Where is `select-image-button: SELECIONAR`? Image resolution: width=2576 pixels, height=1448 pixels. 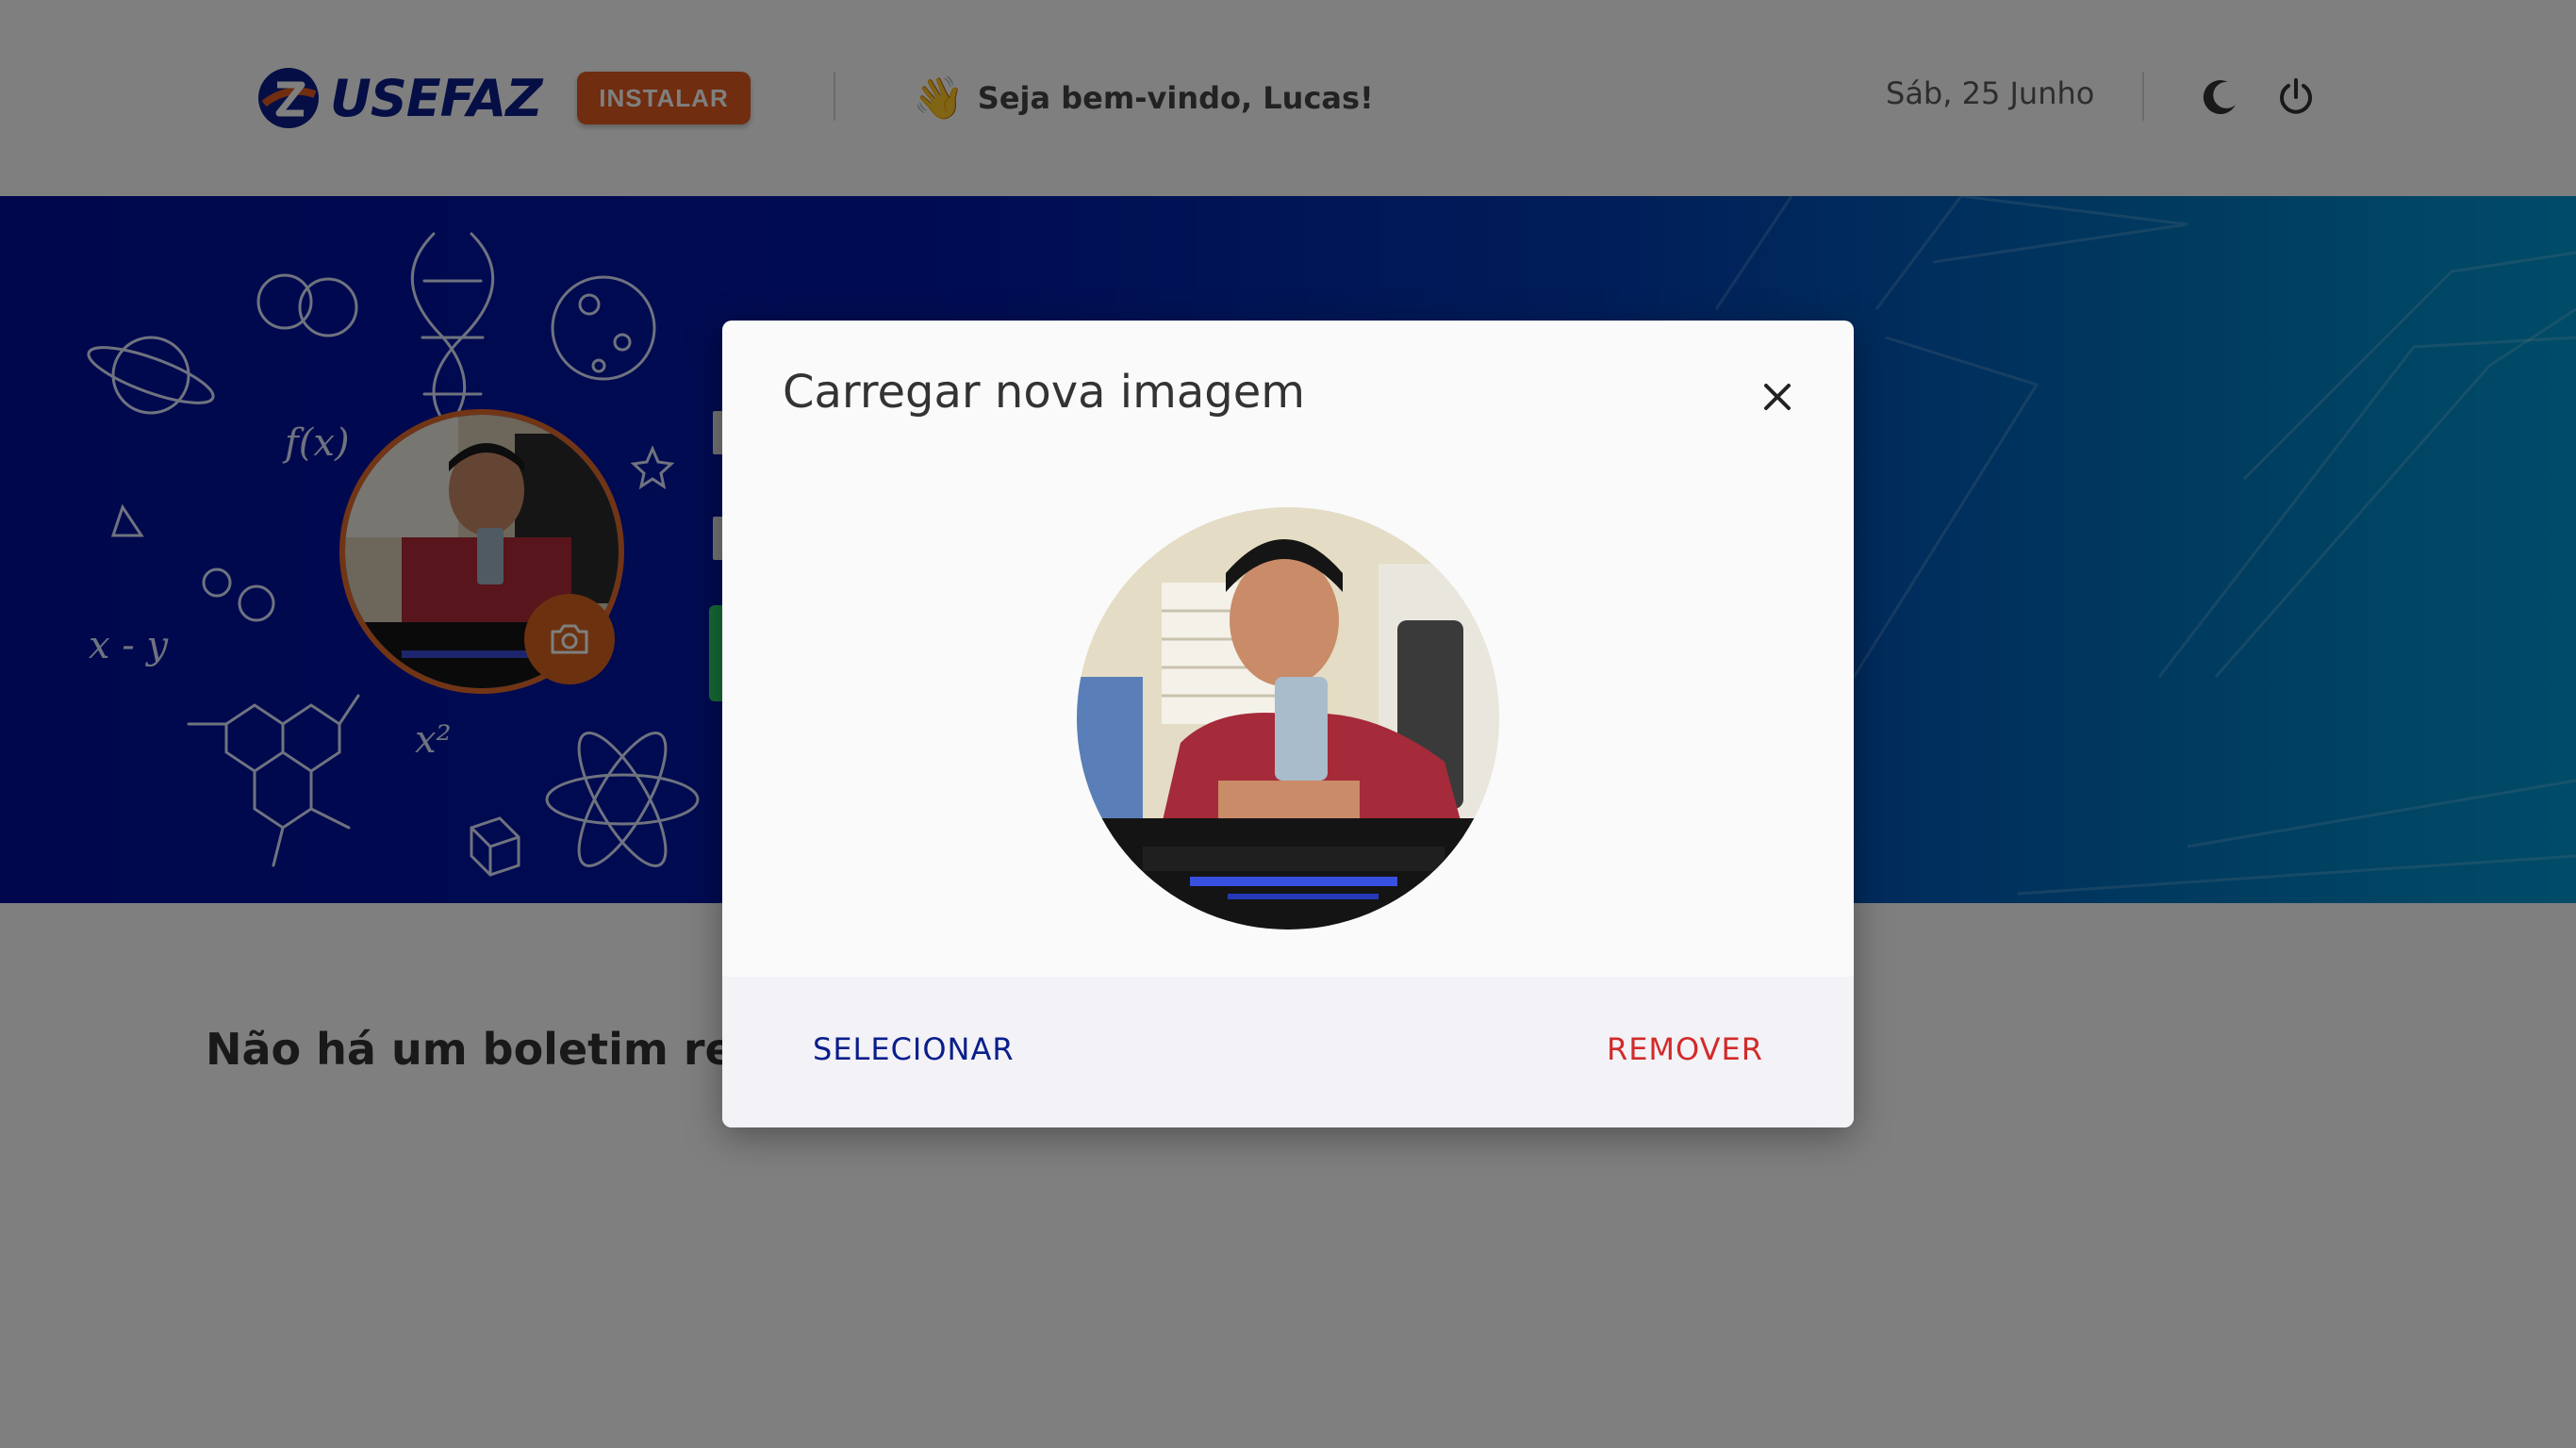 select-image-button: SELECIONAR is located at coordinates (914, 1049).